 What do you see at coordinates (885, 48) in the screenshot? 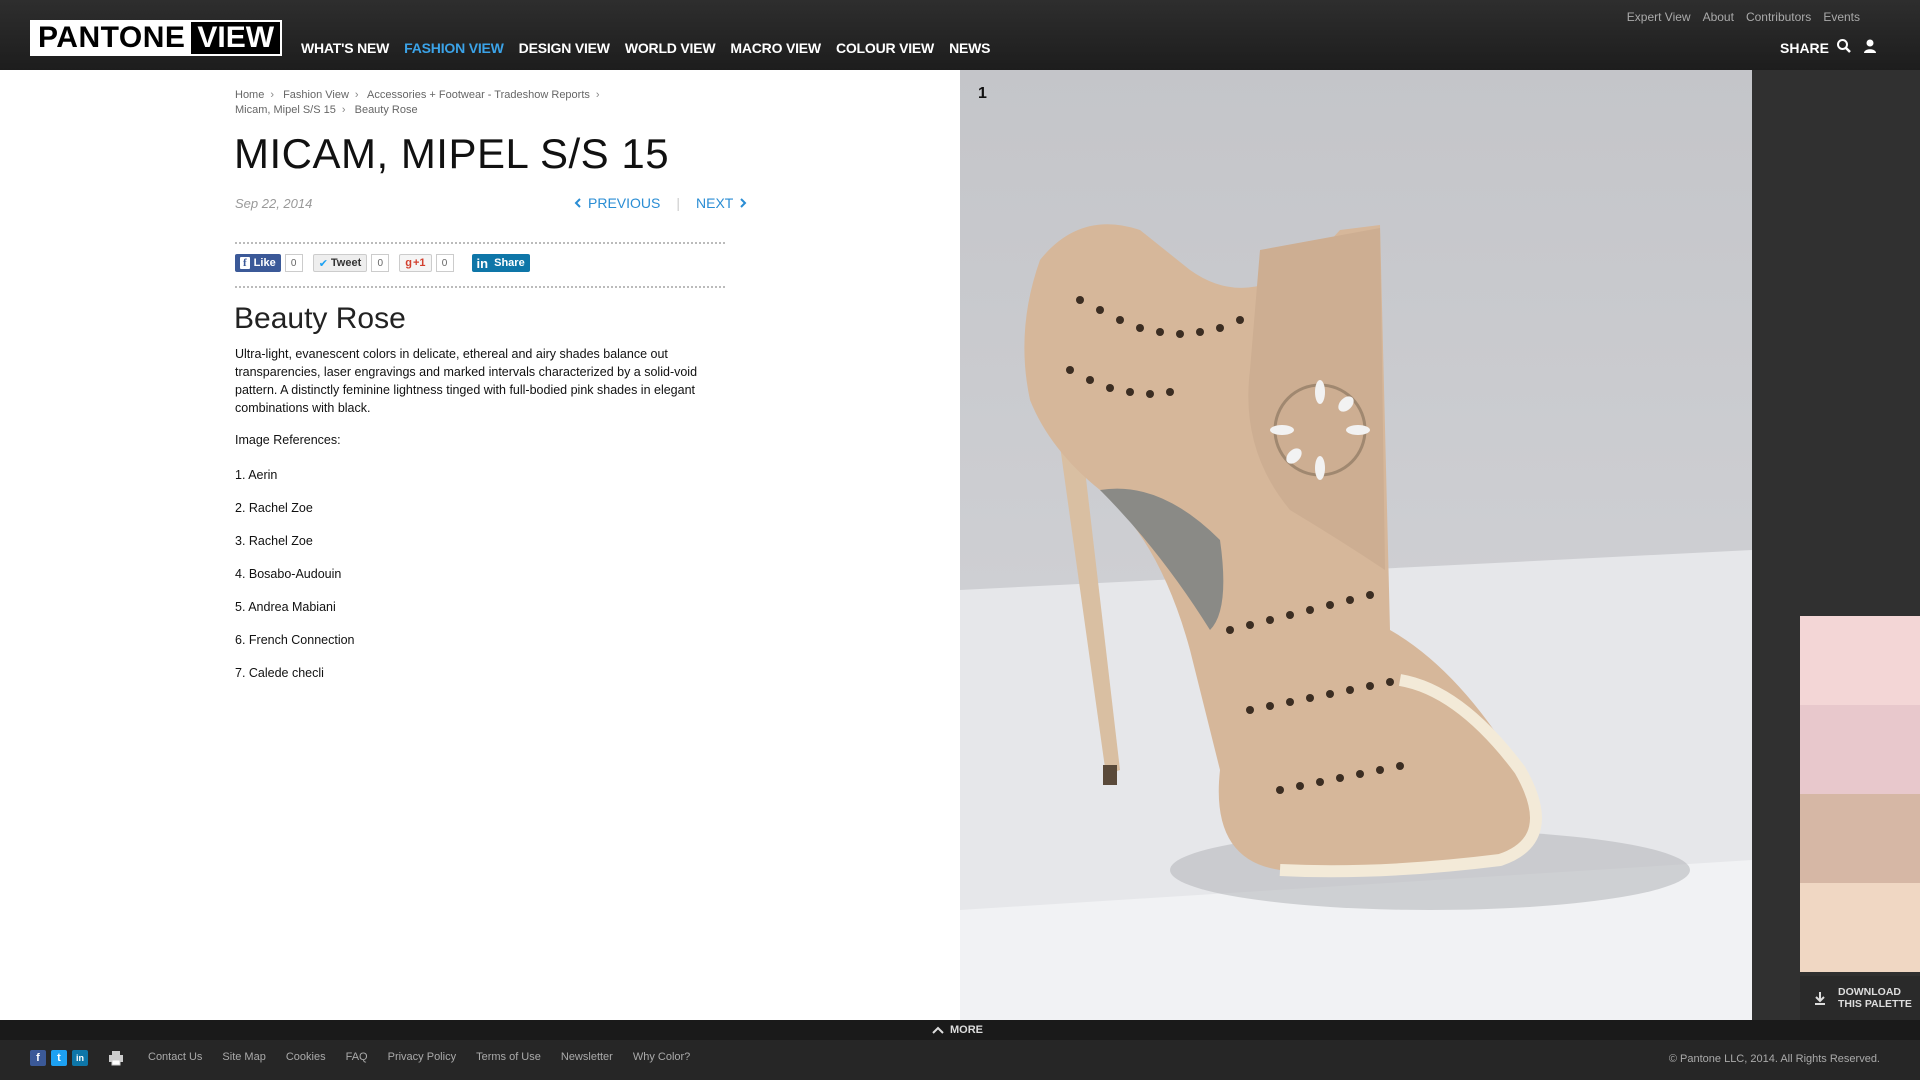
I see `nav-colour-view: COLOUR VIEW` at bounding box center [885, 48].